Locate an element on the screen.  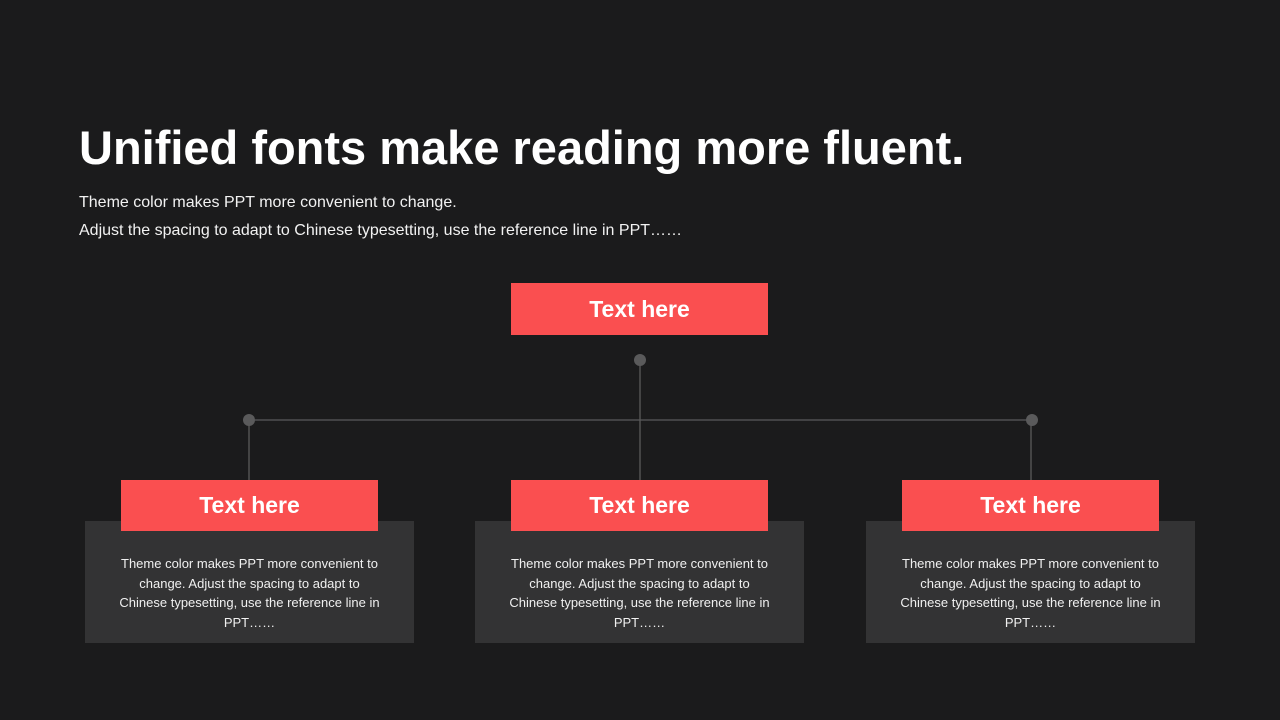
left-connector-dot is located at coordinates (249, 420).